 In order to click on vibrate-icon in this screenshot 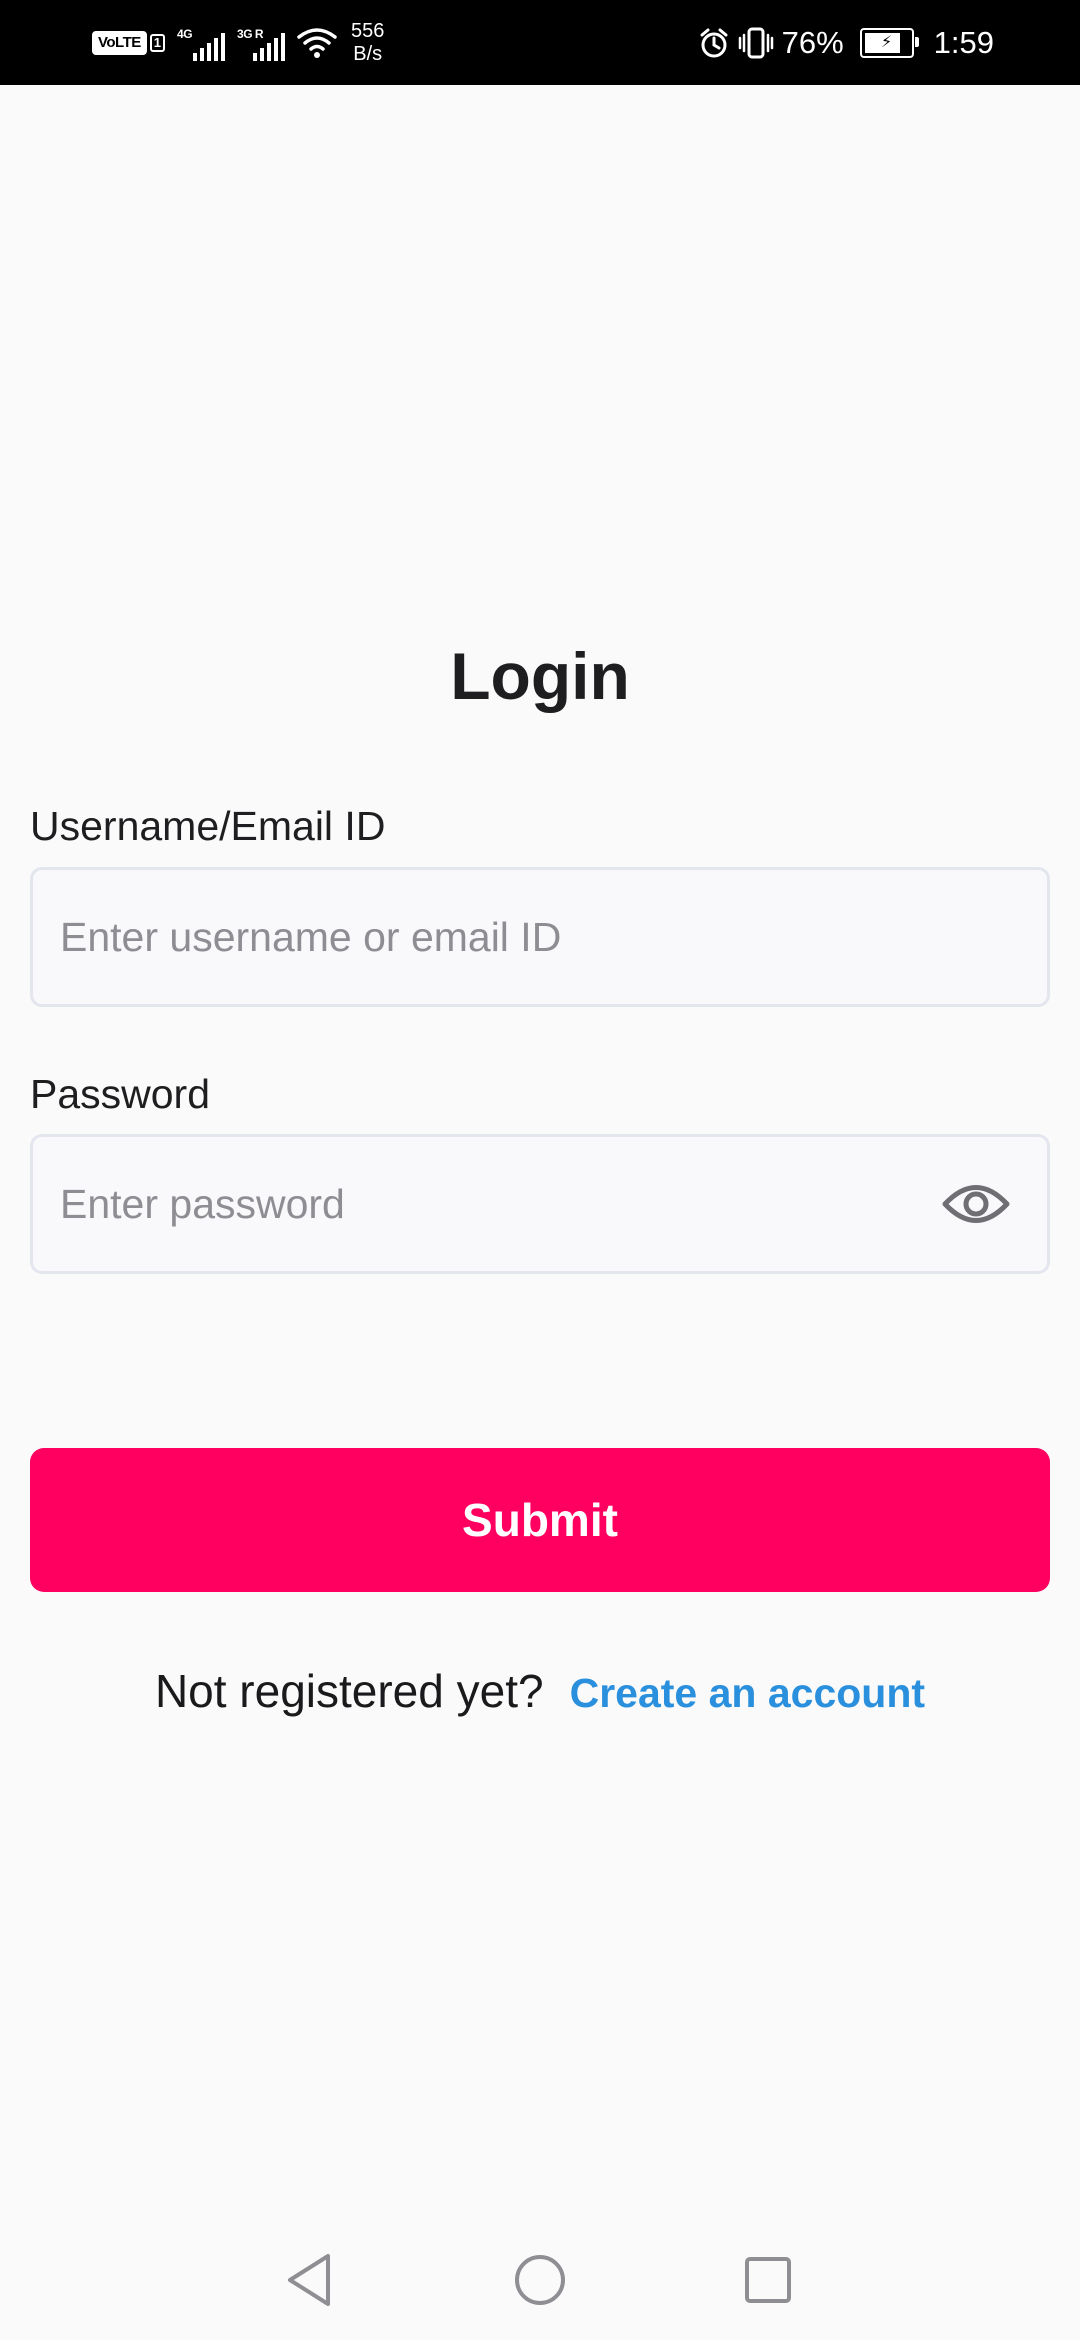, I will do `click(756, 43)`.